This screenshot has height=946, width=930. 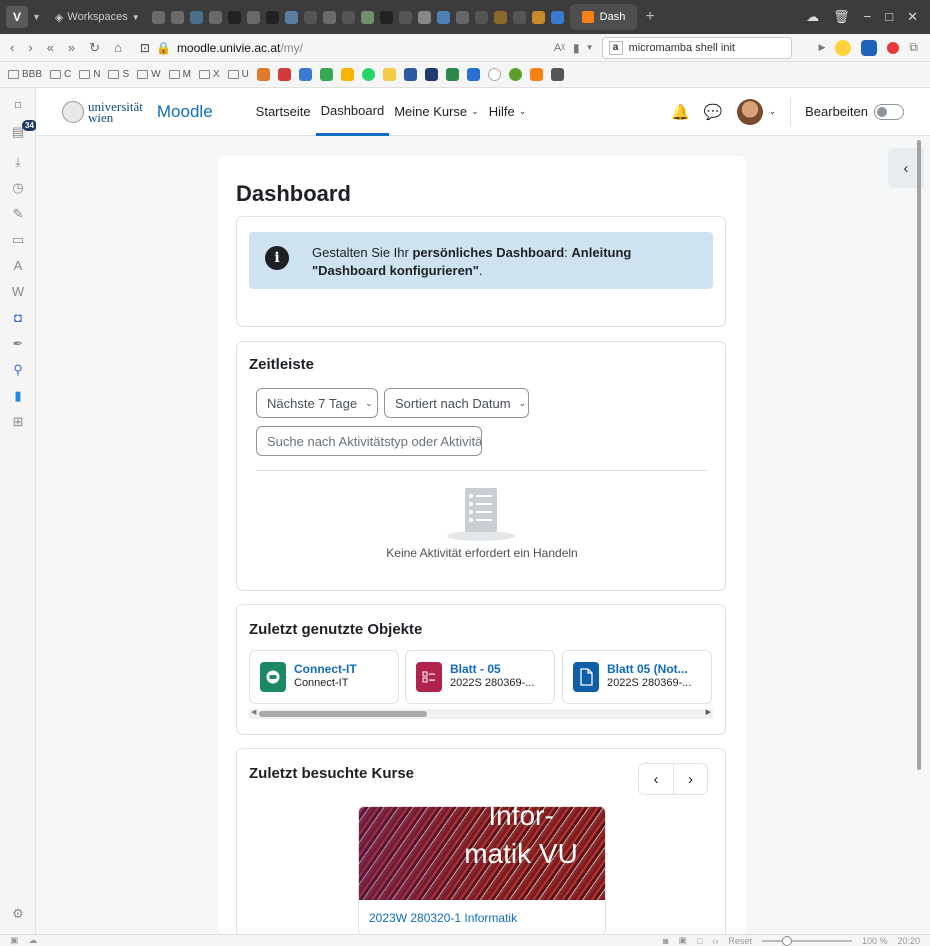 What do you see at coordinates (576, 48) in the screenshot?
I see `bookmark-icon: ▮` at bounding box center [576, 48].